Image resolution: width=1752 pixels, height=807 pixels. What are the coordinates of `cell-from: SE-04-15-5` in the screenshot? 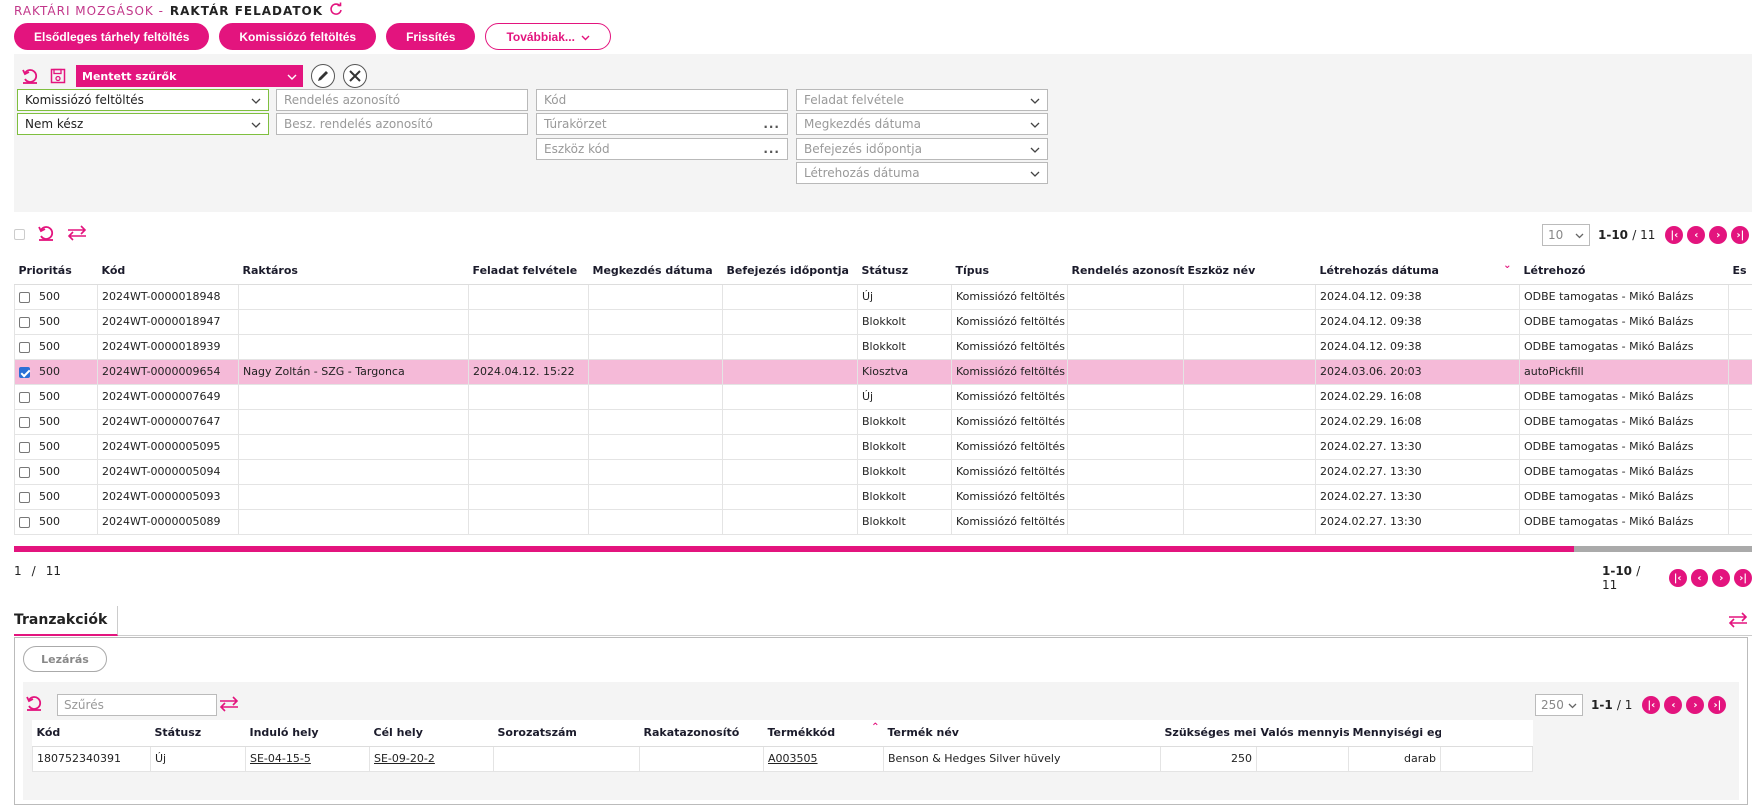 It's located at (307, 758).